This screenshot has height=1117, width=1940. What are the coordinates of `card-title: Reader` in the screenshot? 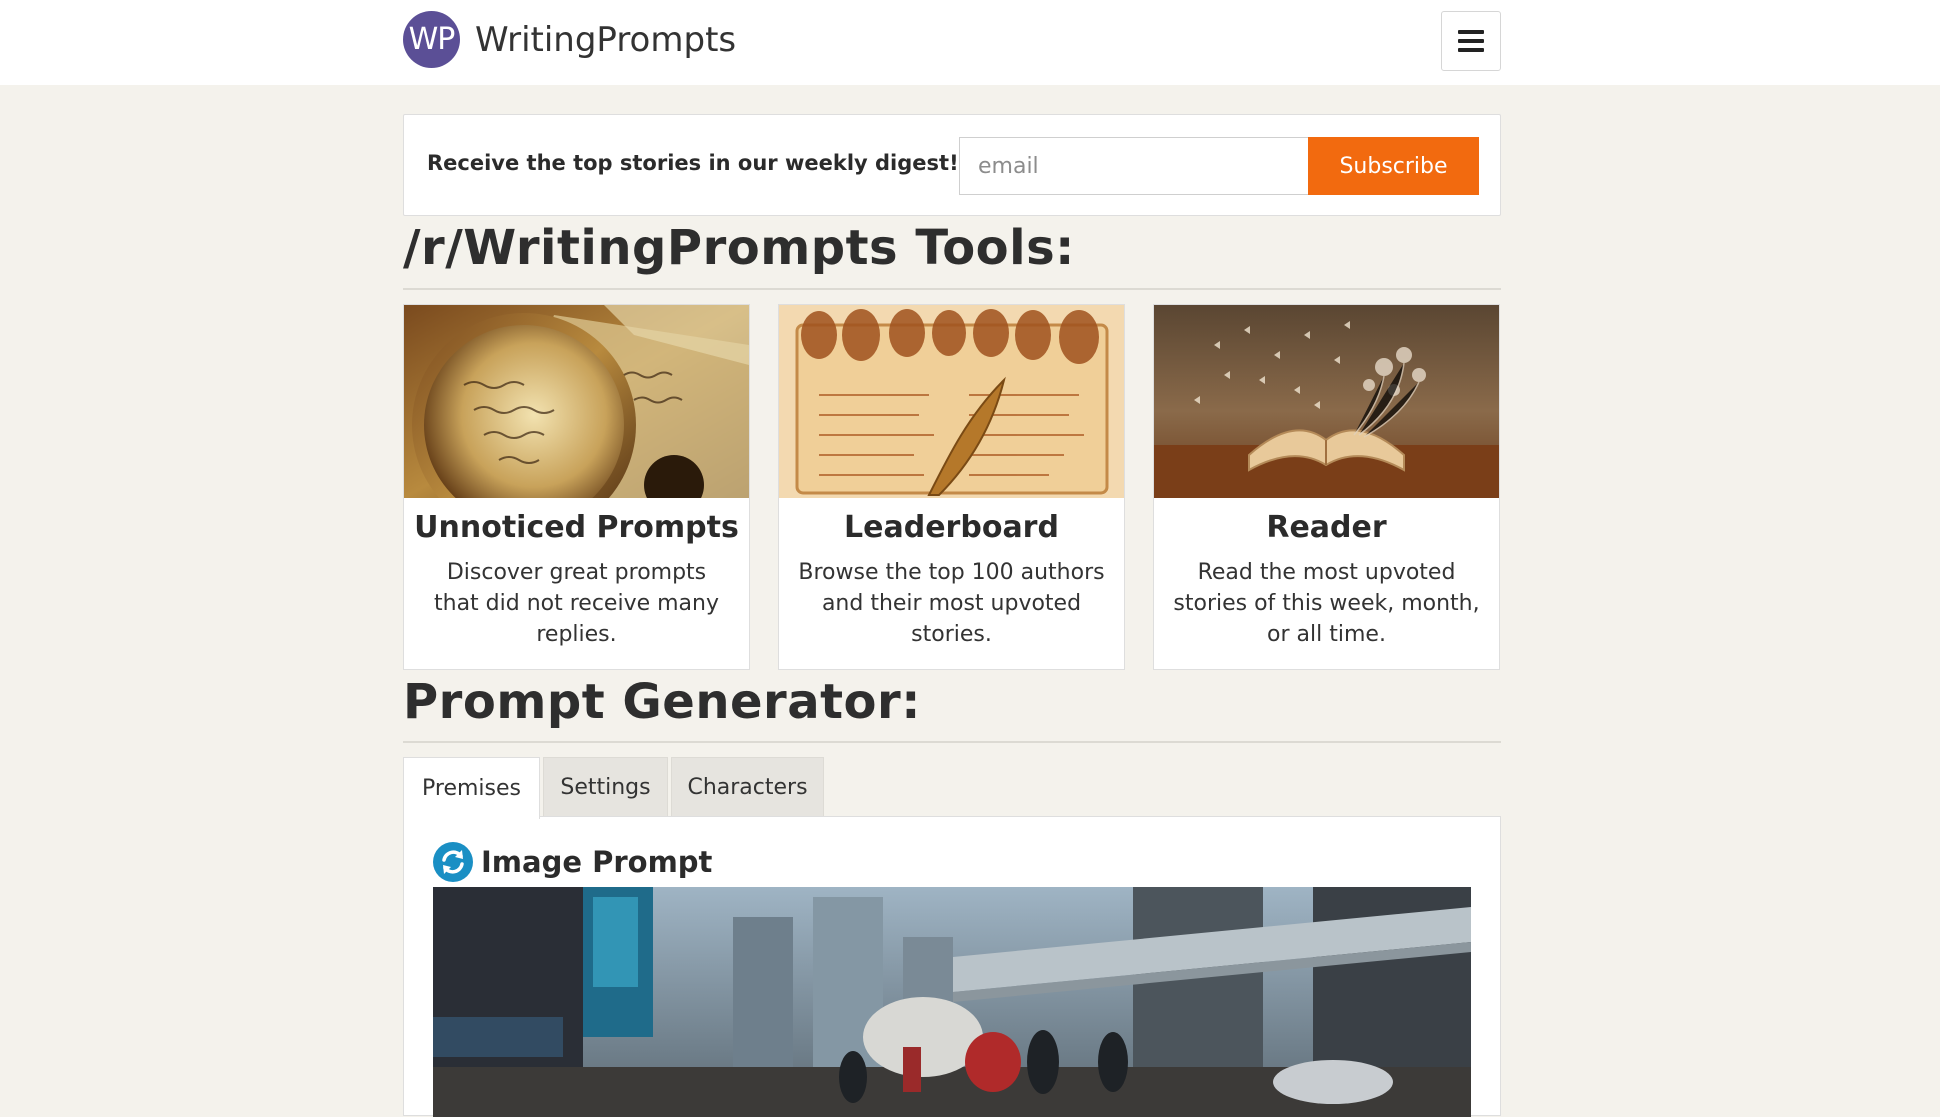 It's located at (1326, 527).